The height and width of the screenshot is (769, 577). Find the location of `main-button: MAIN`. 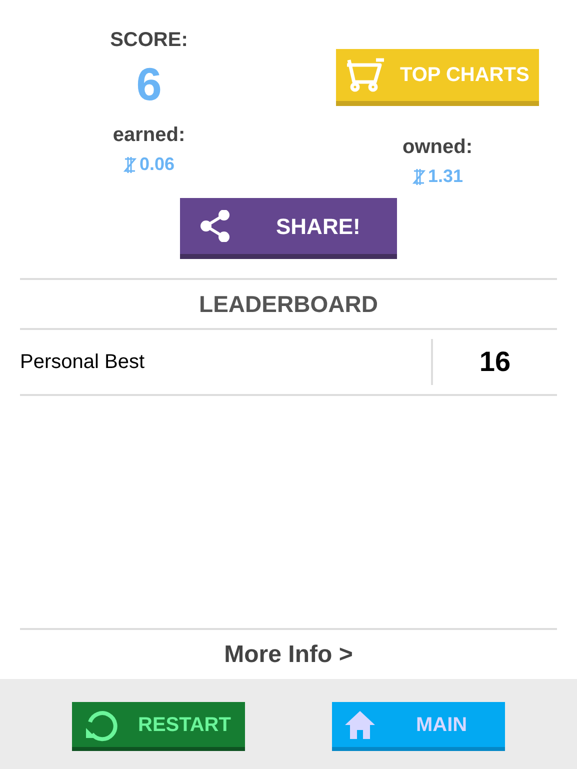

main-button: MAIN is located at coordinates (418, 726).